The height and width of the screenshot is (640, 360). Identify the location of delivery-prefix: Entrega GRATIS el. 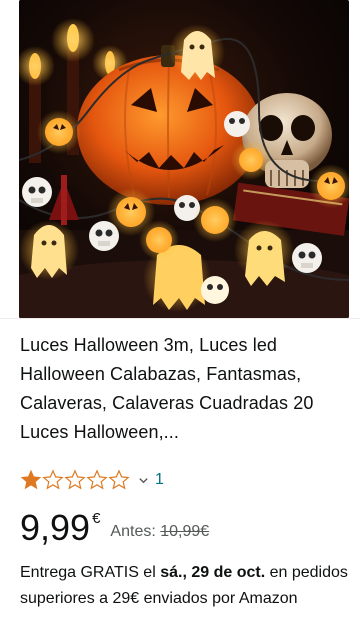
(90, 572).